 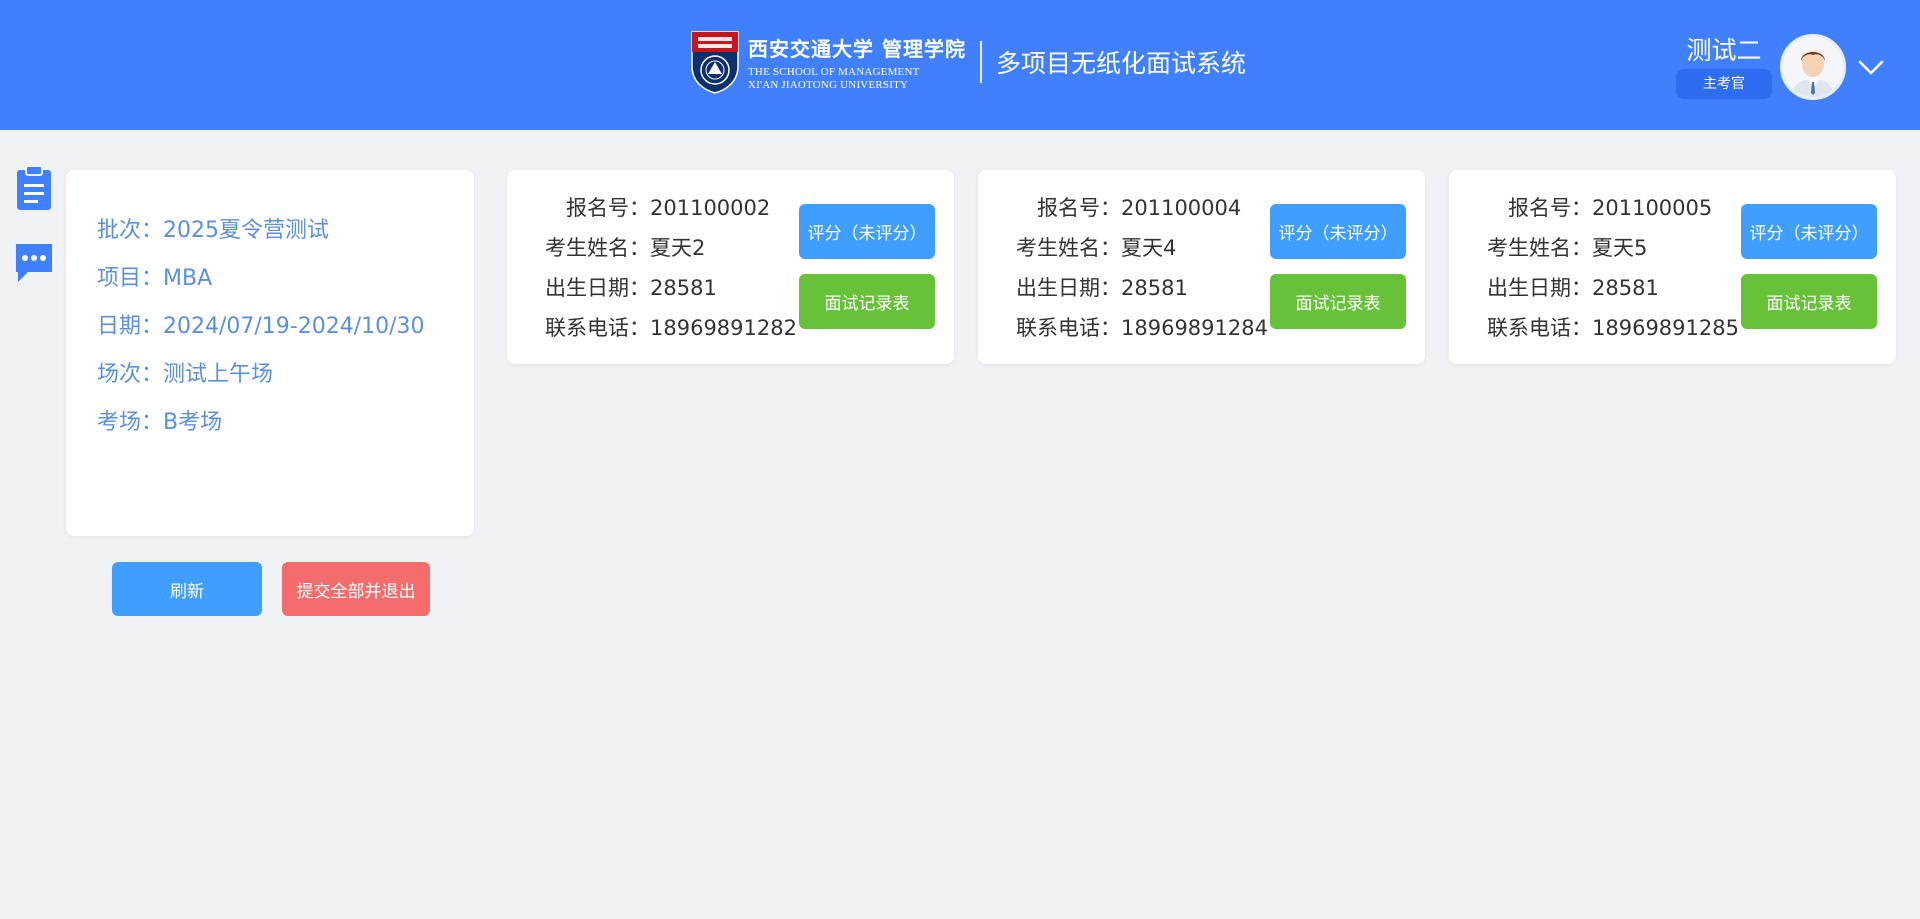 What do you see at coordinates (1652, 208) in the screenshot?
I see `reg-no-value: 201100005` at bounding box center [1652, 208].